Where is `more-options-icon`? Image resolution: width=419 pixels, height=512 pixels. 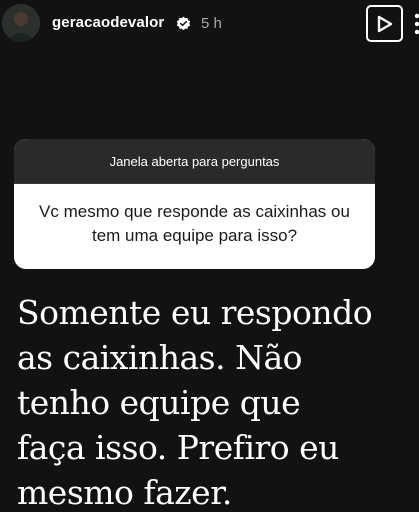
more-options-icon is located at coordinates (416, 24).